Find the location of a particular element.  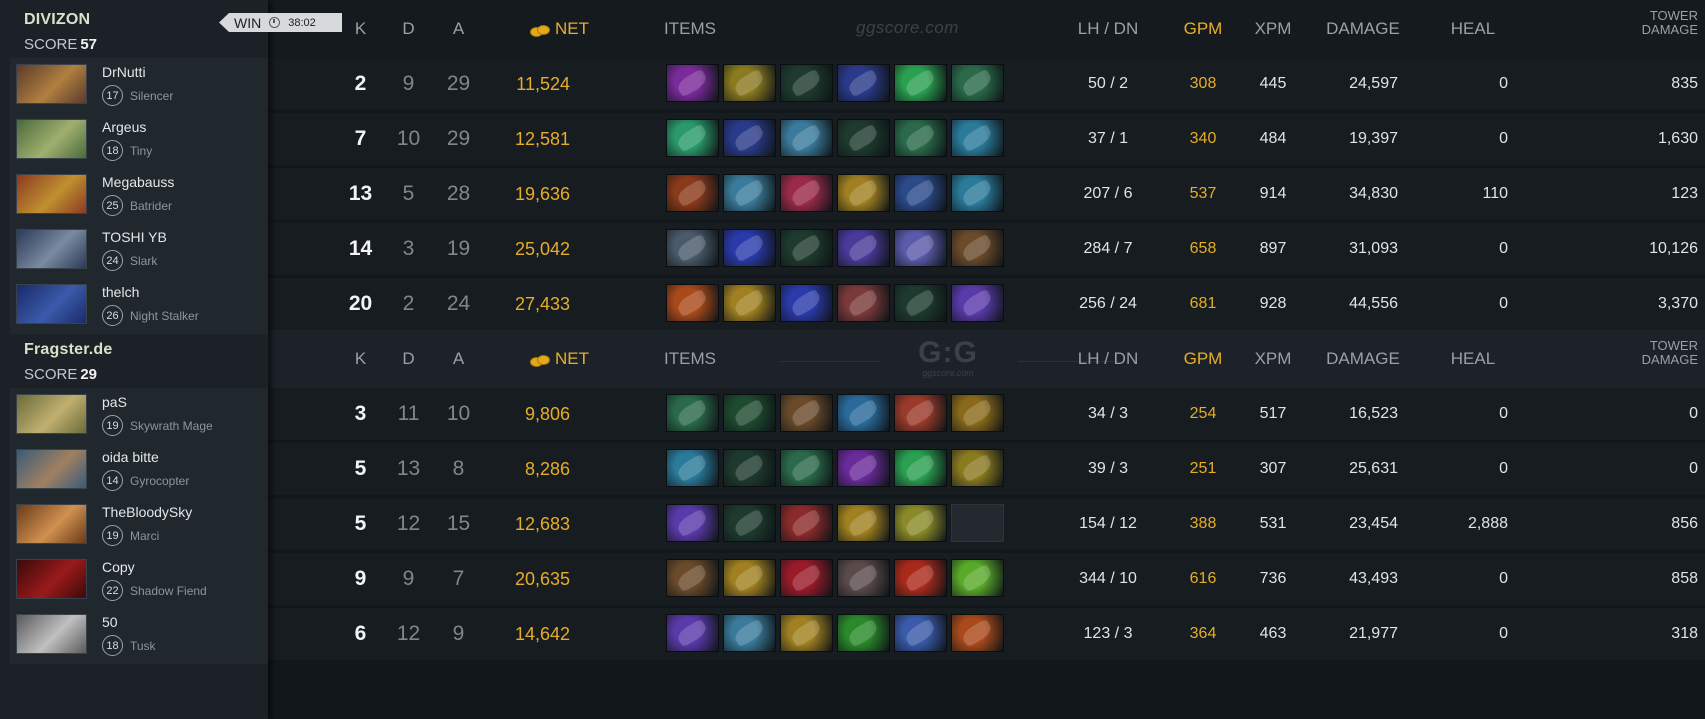

player-name: TOSHI YB is located at coordinates (134, 237).